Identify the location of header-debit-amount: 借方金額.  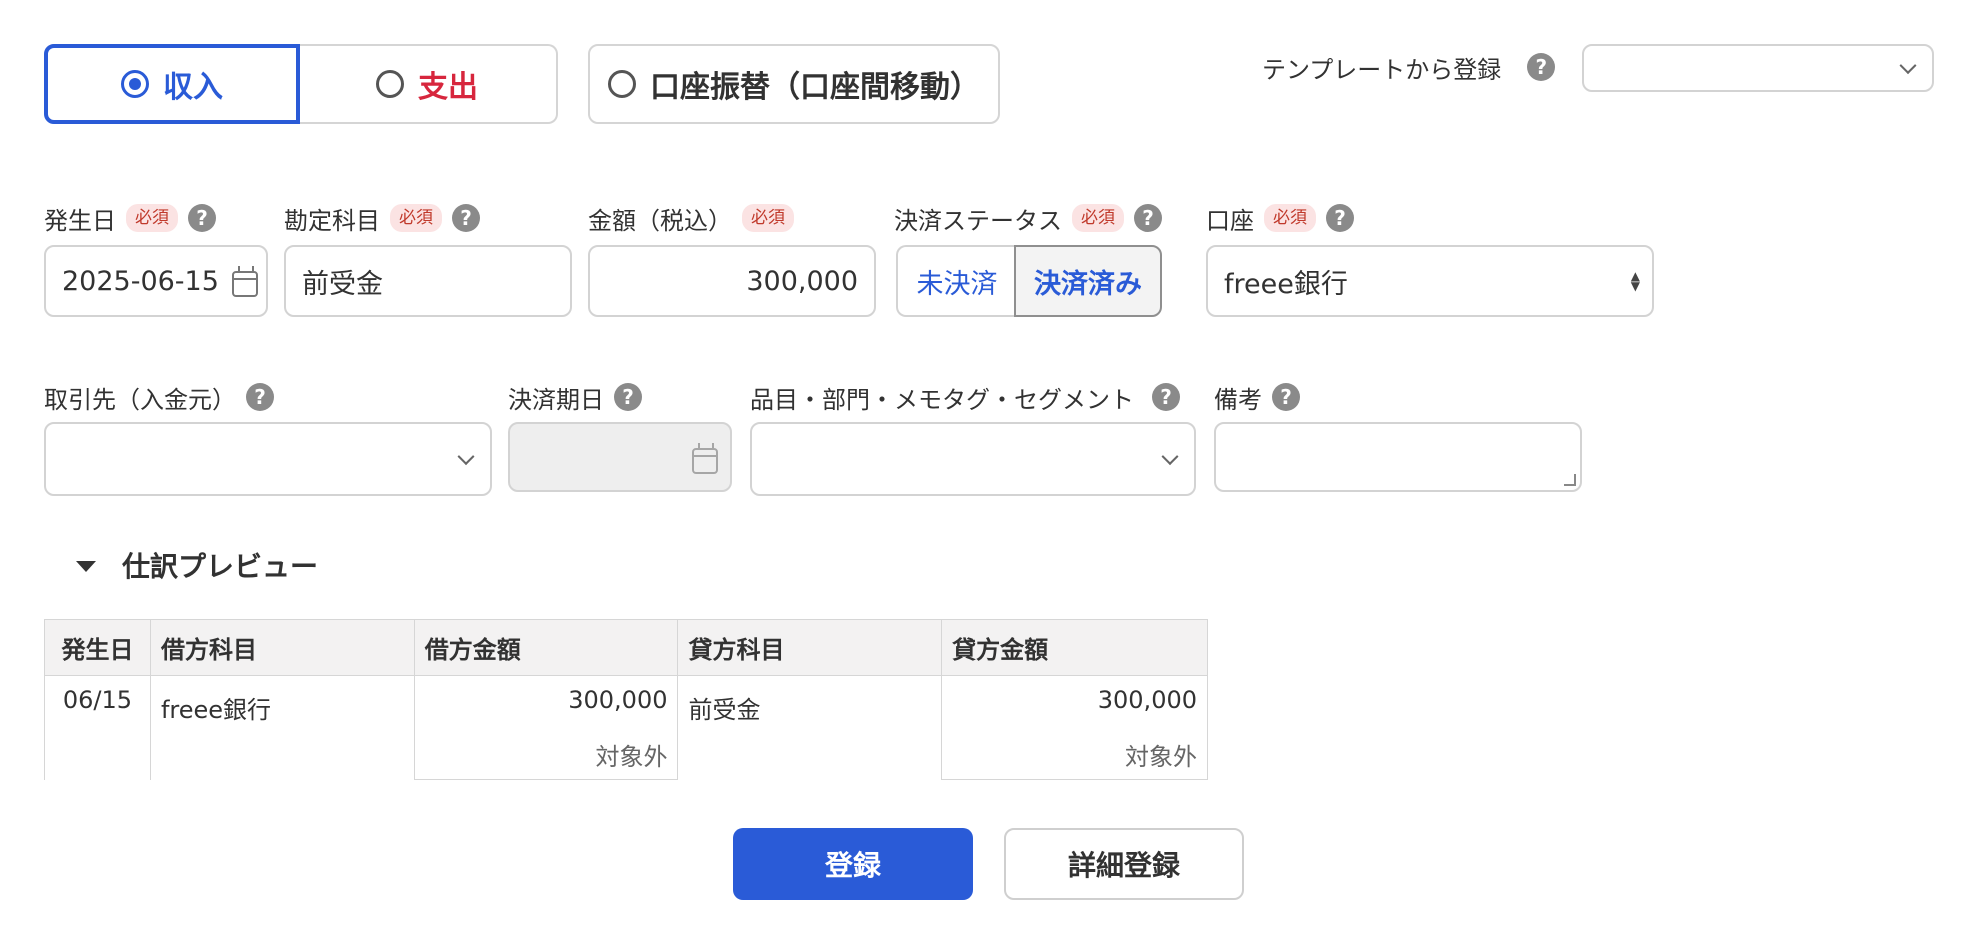
(546, 647).